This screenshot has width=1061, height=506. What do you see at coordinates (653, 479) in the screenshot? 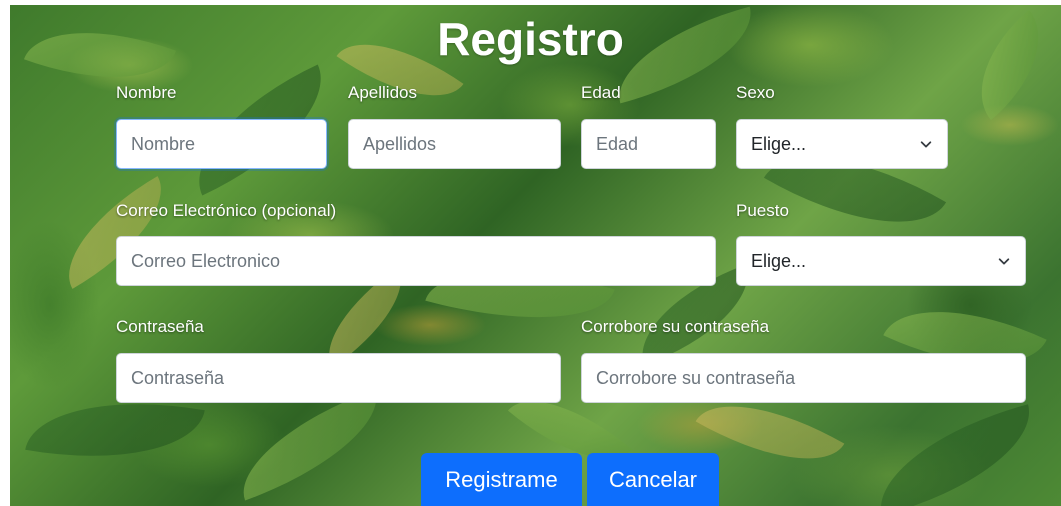
I see `cancel-button: Cancelar` at bounding box center [653, 479].